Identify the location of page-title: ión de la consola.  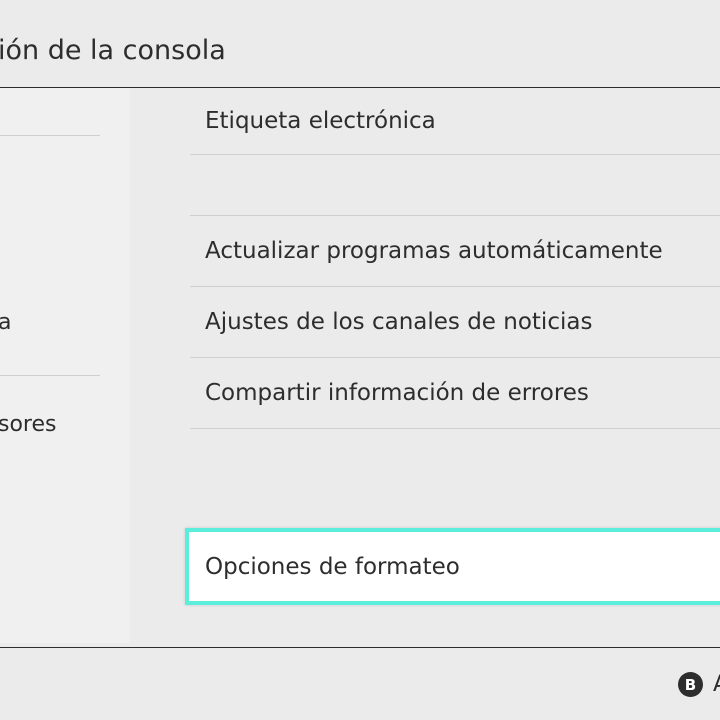
(113, 50).